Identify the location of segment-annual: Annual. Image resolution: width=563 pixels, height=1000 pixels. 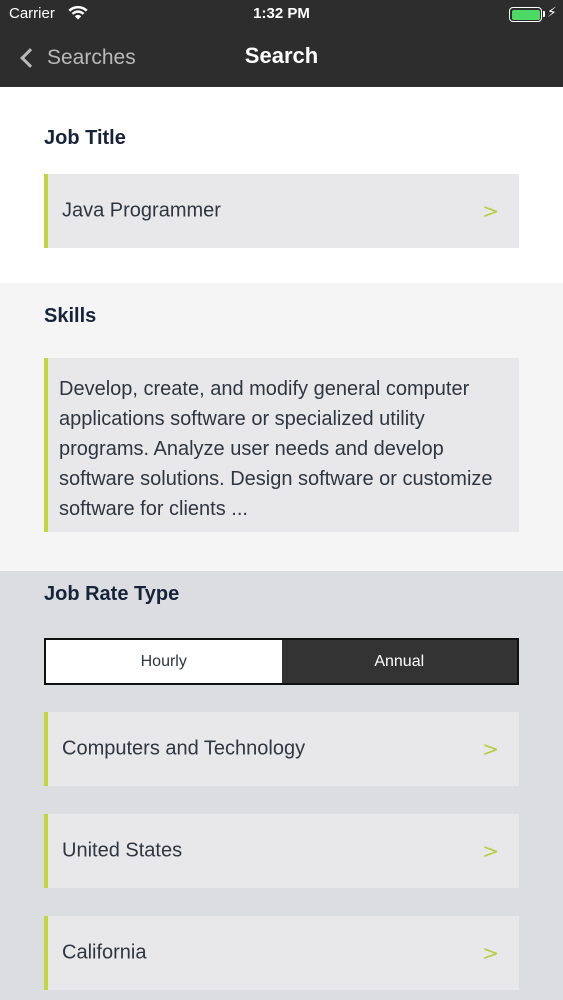
(399, 661).